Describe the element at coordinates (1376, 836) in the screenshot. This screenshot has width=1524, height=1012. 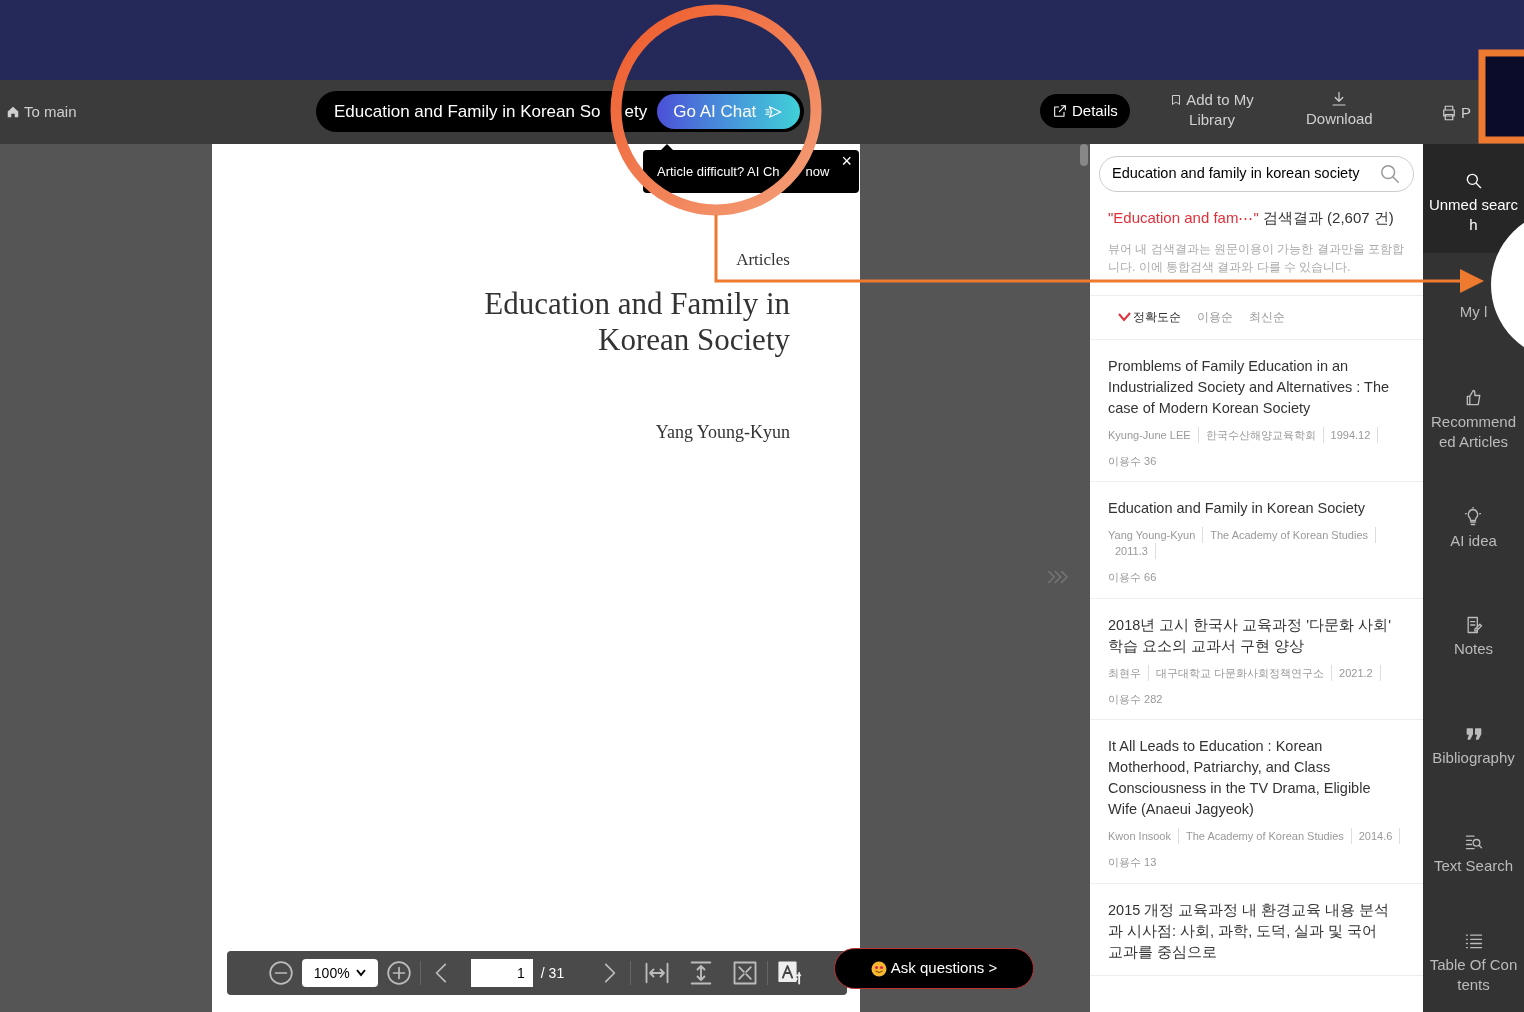
I see `result-meta: 2014.6` at that location.